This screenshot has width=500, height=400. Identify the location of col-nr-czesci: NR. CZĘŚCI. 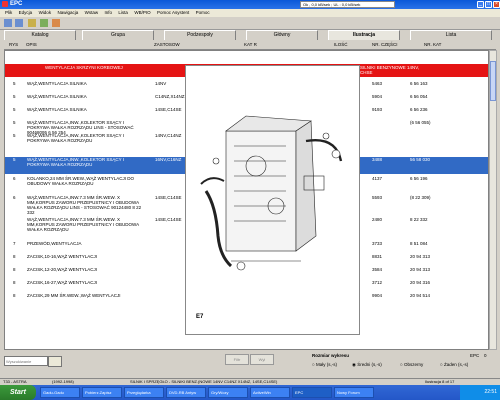
(385, 44).